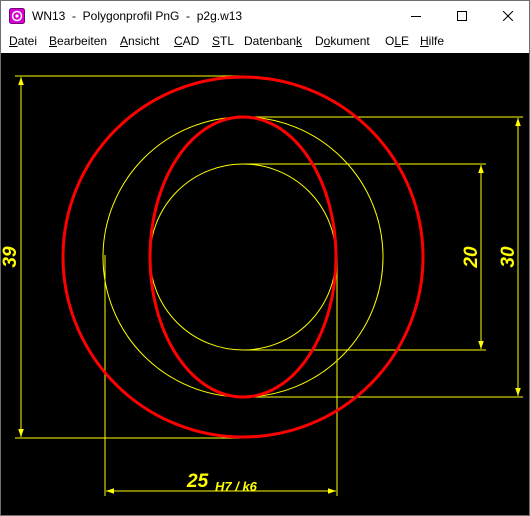 The image size is (530, 516). What do you see at coordinates (471, 257) in the screenshot?
I see `dimension-text-20: 20` at bounding box center [471, 257].